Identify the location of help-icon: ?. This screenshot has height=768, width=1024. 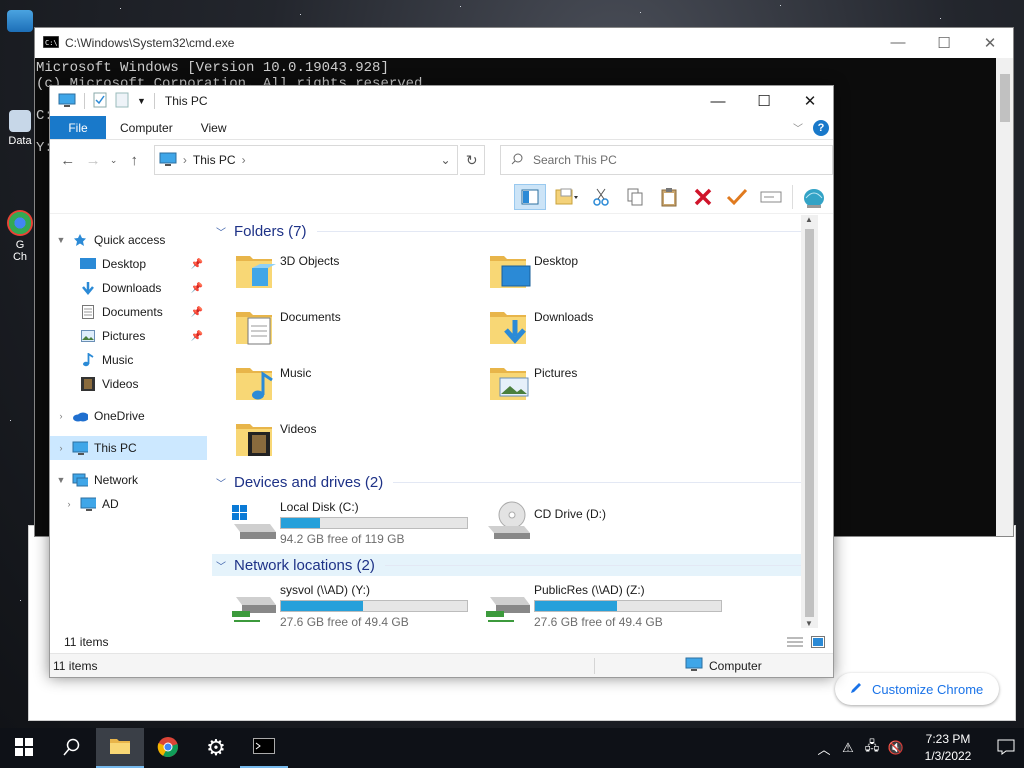
(821, 127).